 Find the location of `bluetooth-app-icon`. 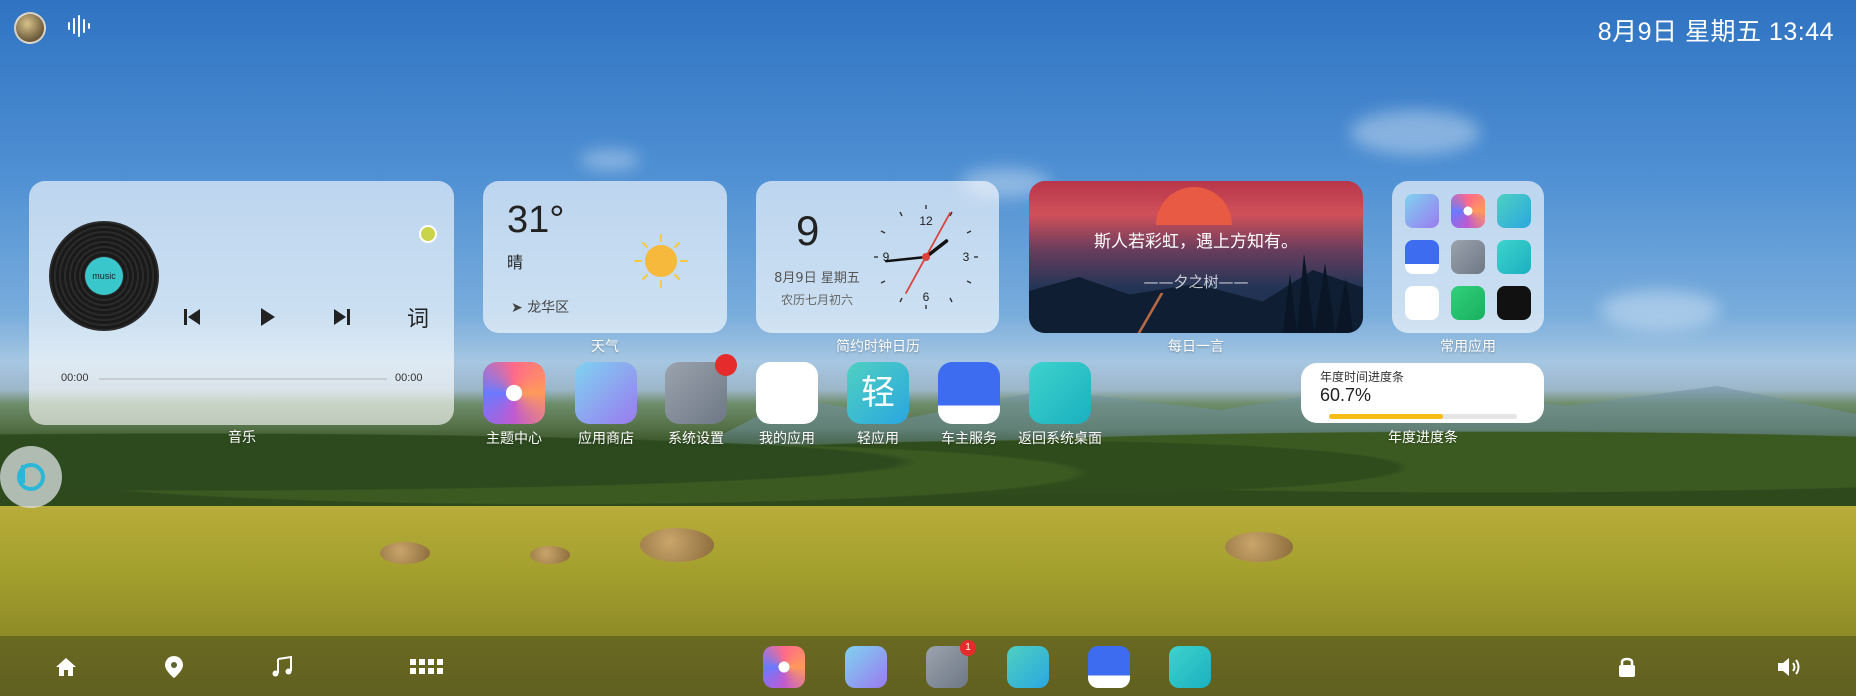

bluetooth-app-icon is located at coordinates (1468, 303).